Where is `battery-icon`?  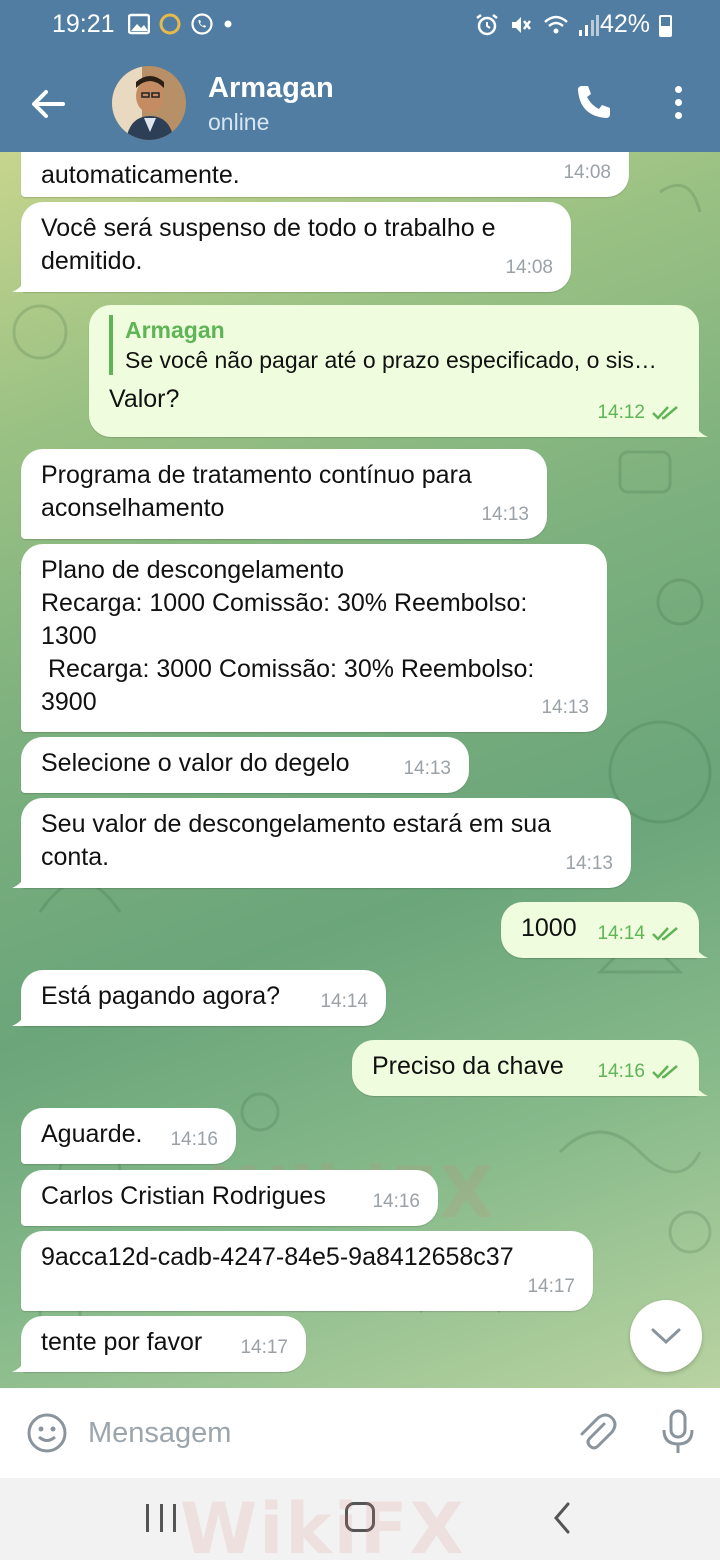
battery-icon is located at coordinates (665, 26).